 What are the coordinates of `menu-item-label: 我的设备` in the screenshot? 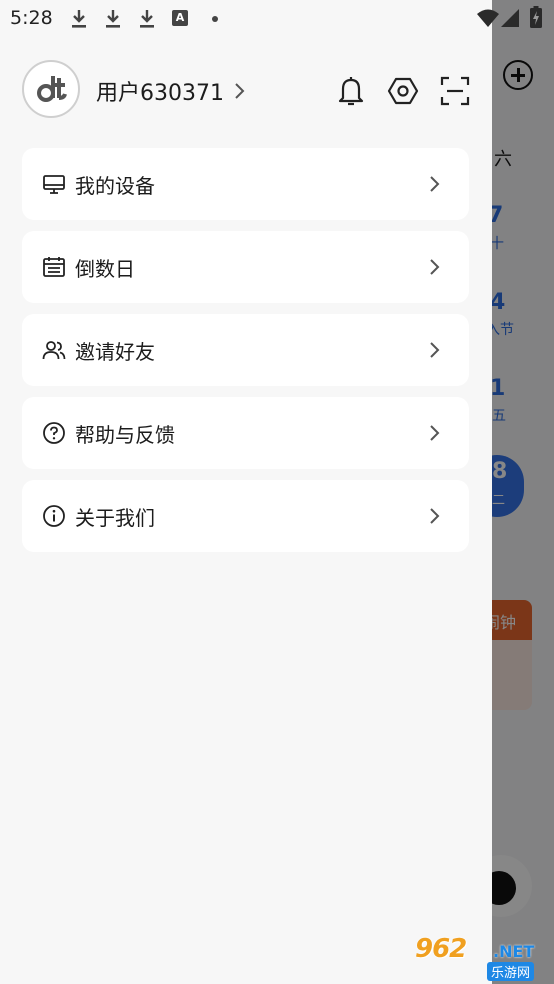 It's located at (115, 186).